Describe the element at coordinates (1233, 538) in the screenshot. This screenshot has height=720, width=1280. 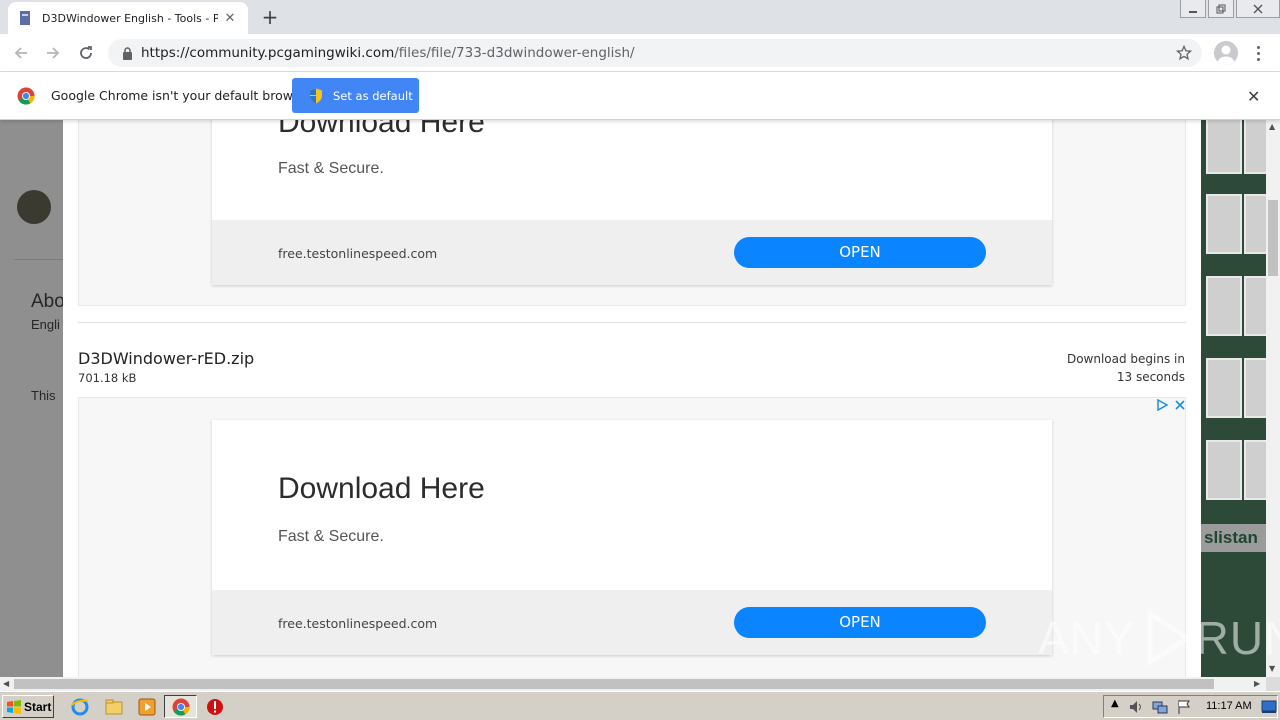
I see `right-ad-ribbon: slistan` at that location.